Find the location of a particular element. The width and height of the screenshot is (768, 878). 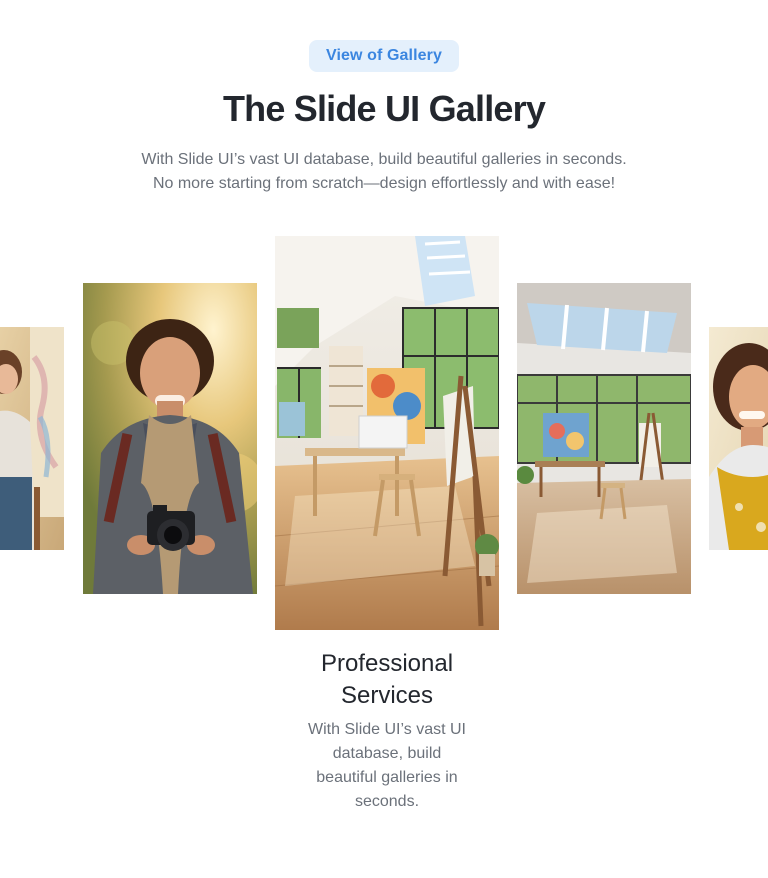

card-description-line: seconds. is located at coordinates (387, 801).